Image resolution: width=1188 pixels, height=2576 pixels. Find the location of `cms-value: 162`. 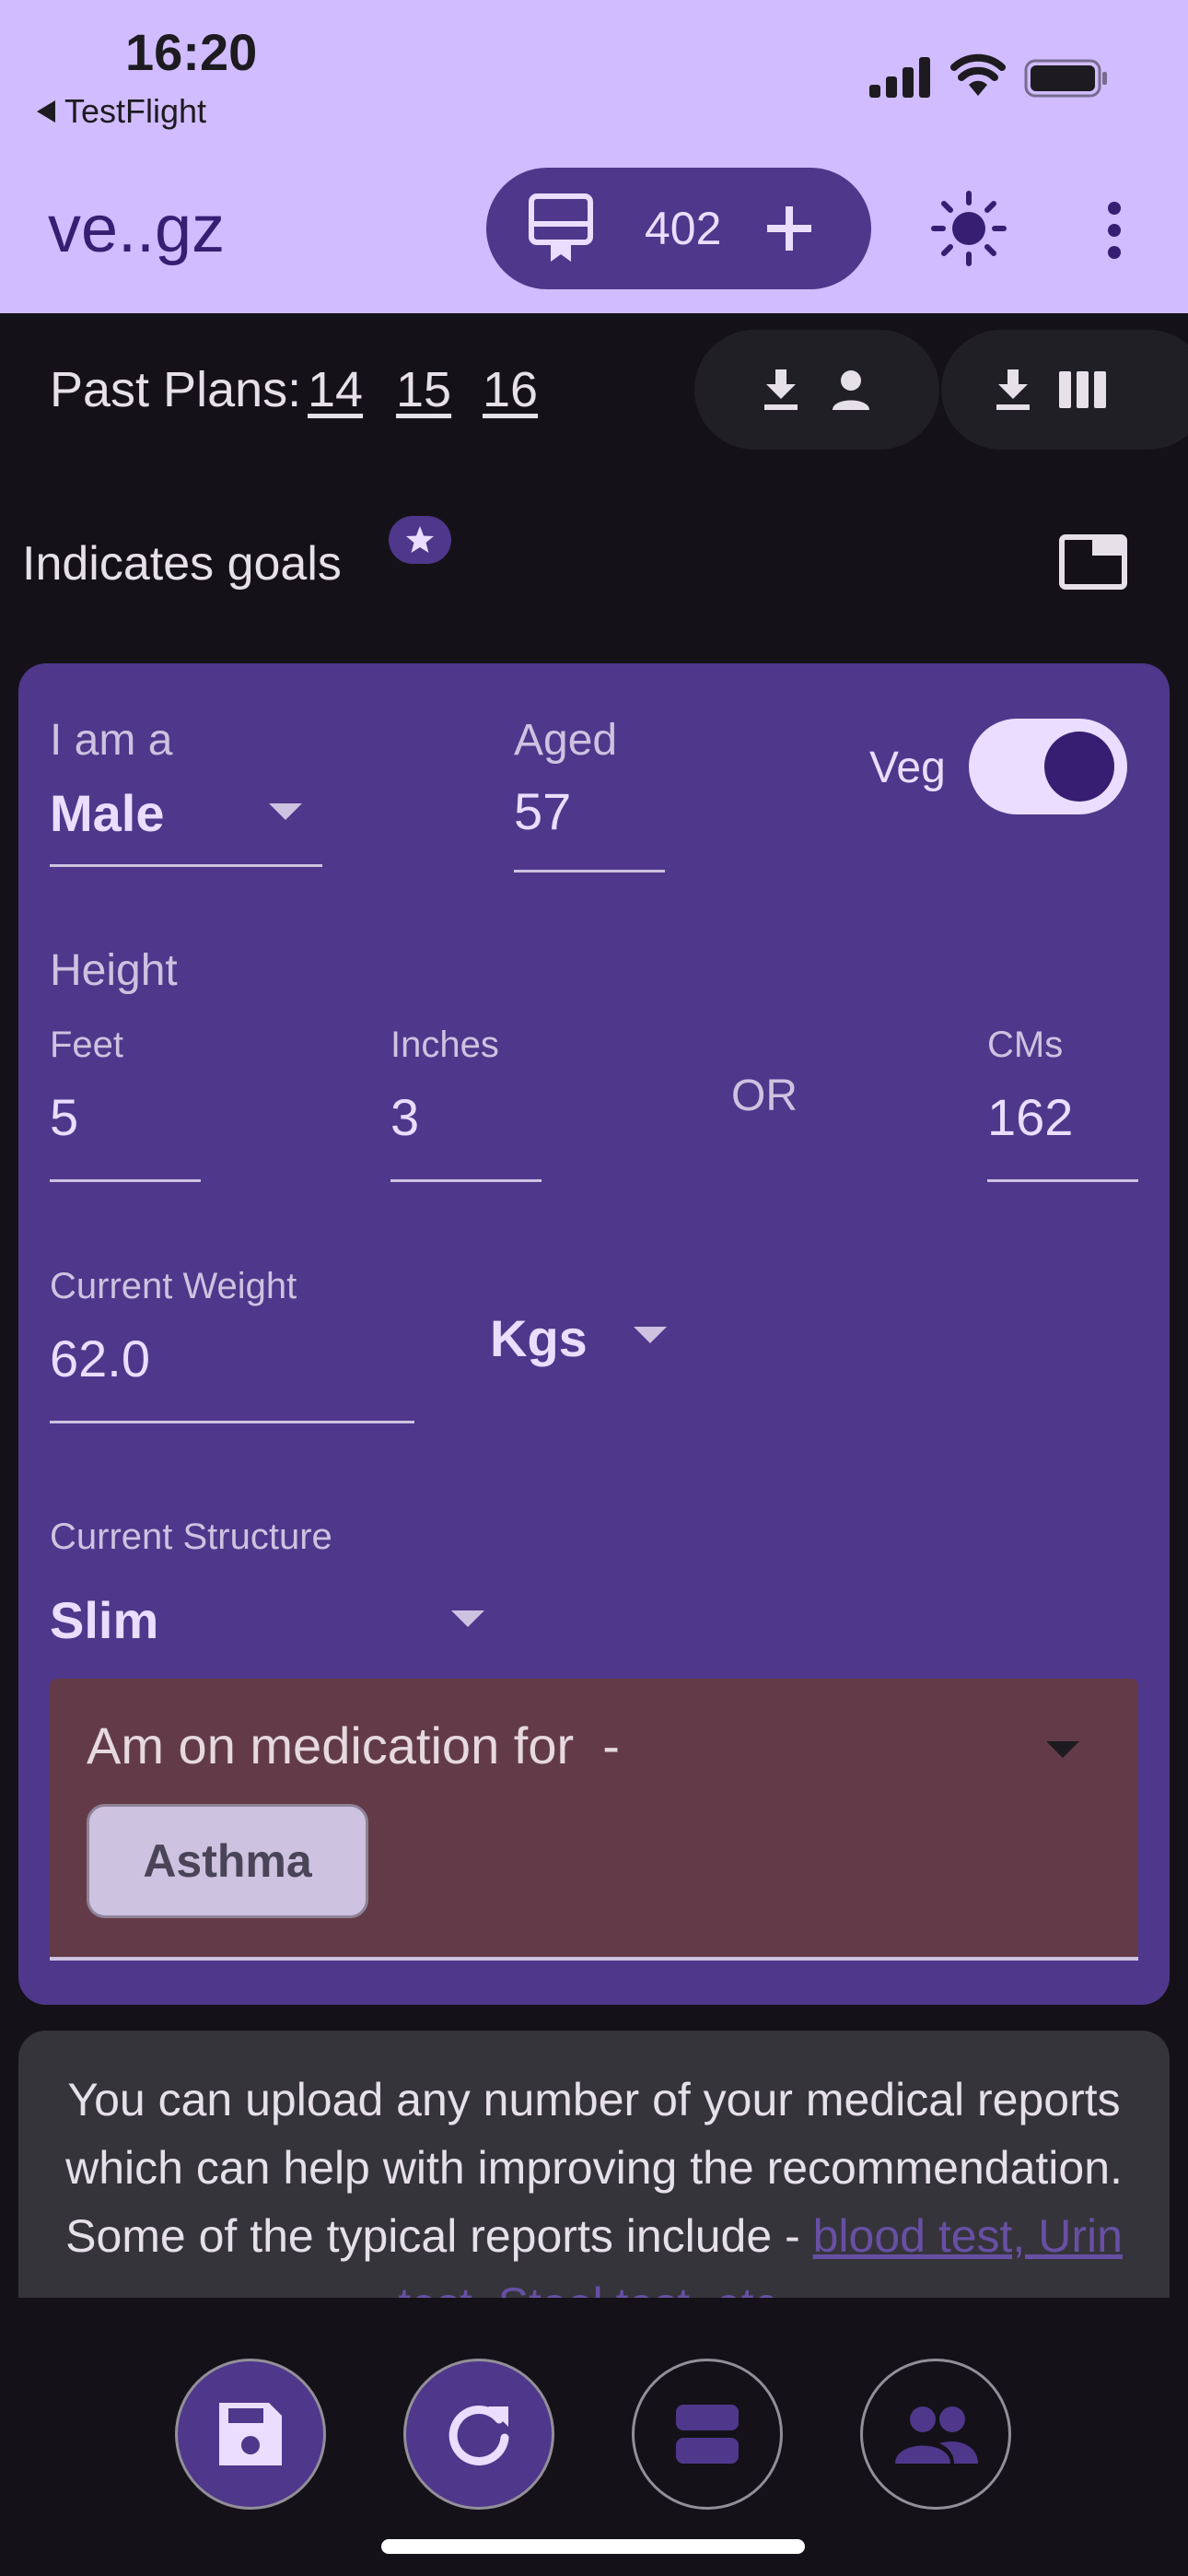

cms-value: 162 is located at coordinates (1030, 1117).